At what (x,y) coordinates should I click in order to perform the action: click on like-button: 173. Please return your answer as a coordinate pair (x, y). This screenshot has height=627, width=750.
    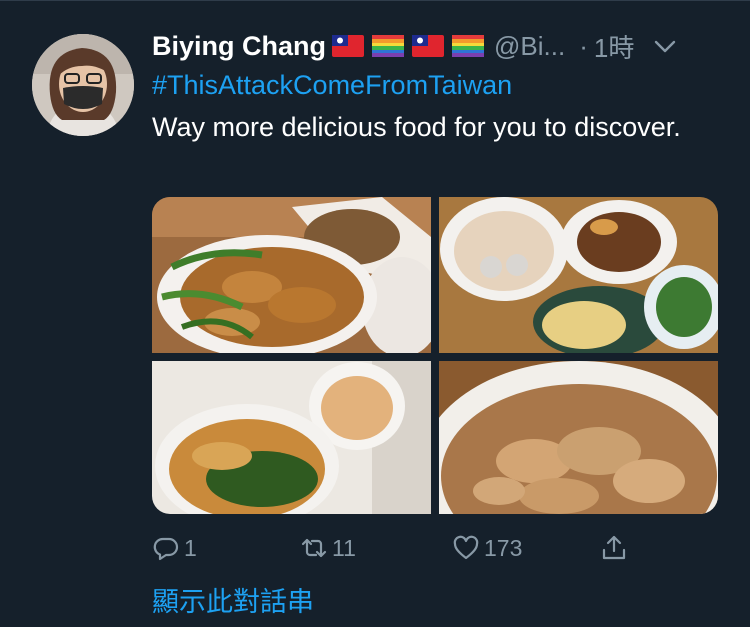
    Looking at the image, I should click on (487, 548).